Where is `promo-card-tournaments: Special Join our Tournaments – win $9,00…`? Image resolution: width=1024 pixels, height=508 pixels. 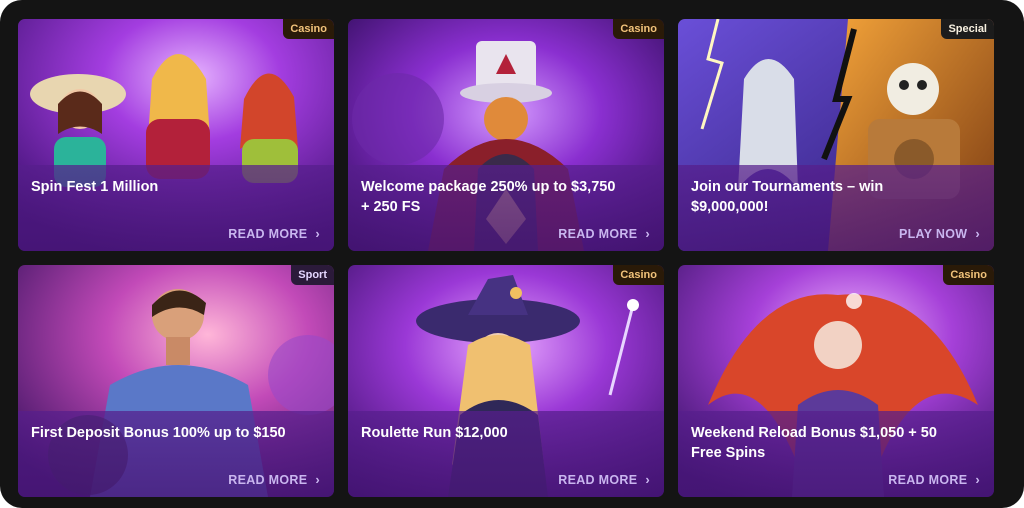 promo-card-tournaments: Special Join our Tournaments – win $9,00… is located at coordinates (836, 135).